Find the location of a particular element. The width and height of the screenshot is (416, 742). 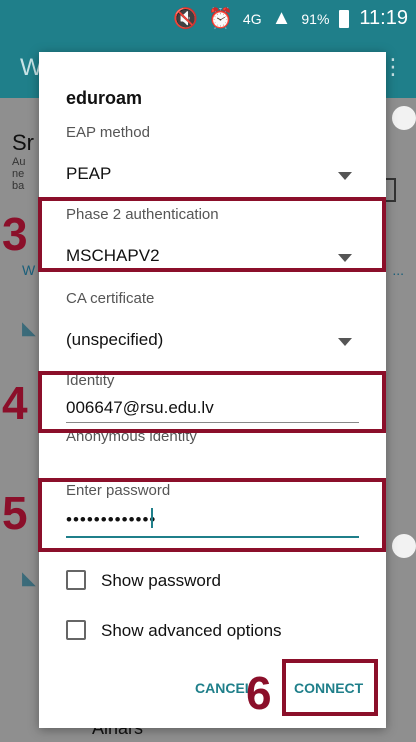

eap-method-select: PEAP is located at coordinates (88, 174).